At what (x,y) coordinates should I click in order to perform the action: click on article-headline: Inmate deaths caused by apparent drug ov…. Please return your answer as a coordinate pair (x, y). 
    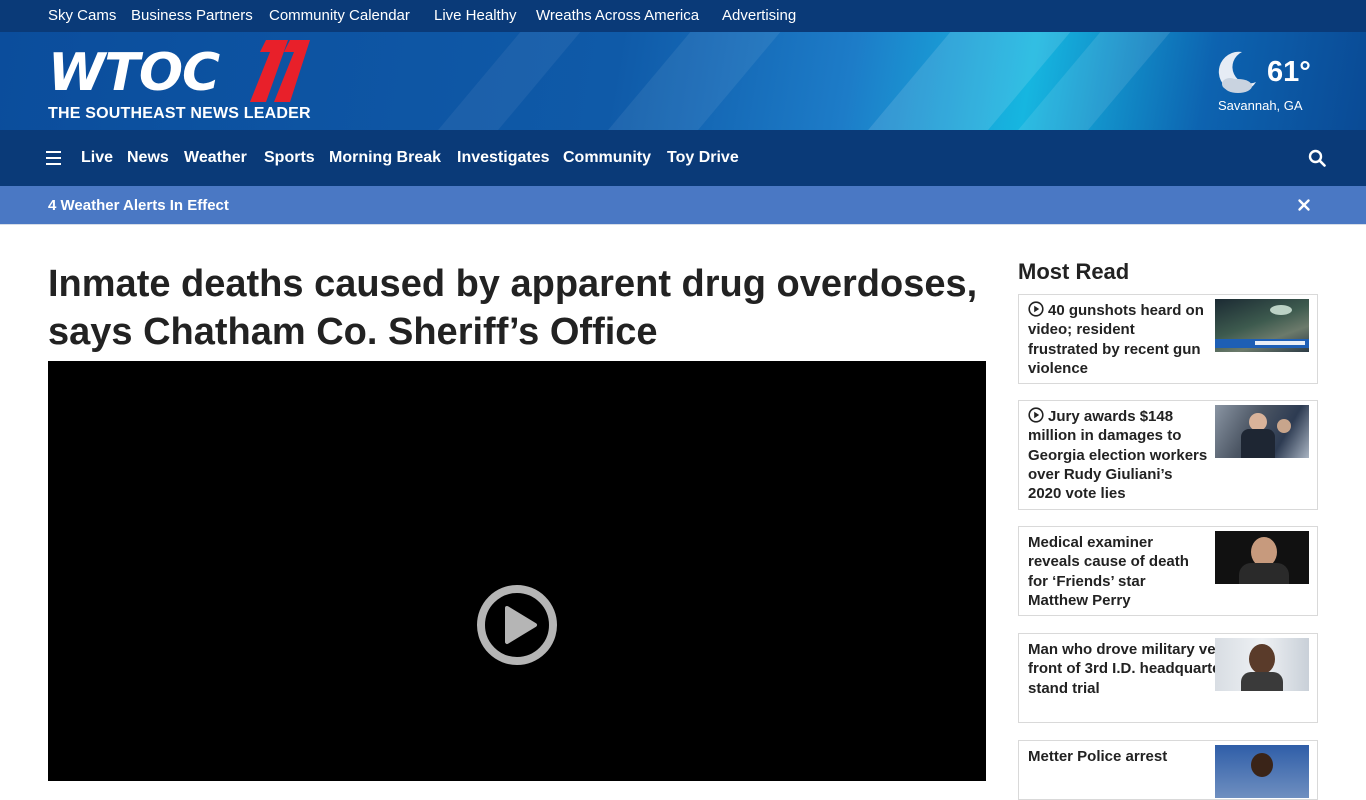
    Looking at the image, I should click on (513, 308).